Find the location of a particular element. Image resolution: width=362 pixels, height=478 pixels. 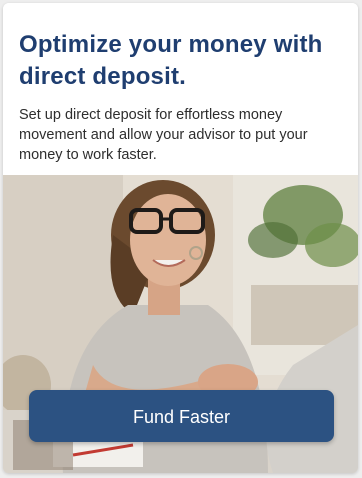

fund-faster-button: Fund Faster is located at coordinates (181, 416).